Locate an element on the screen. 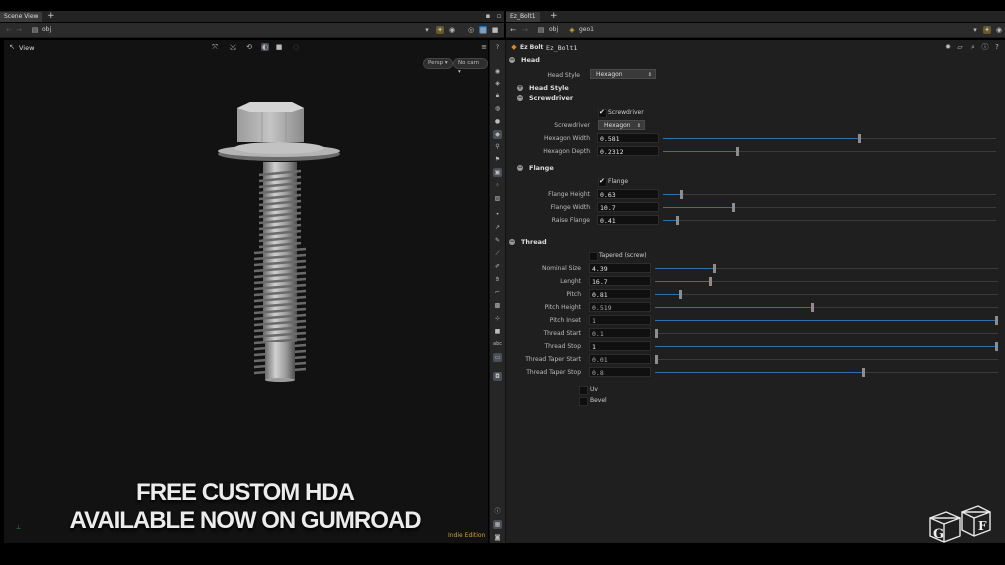  shading-icon: ◆ is located at coordinates (497, 134).